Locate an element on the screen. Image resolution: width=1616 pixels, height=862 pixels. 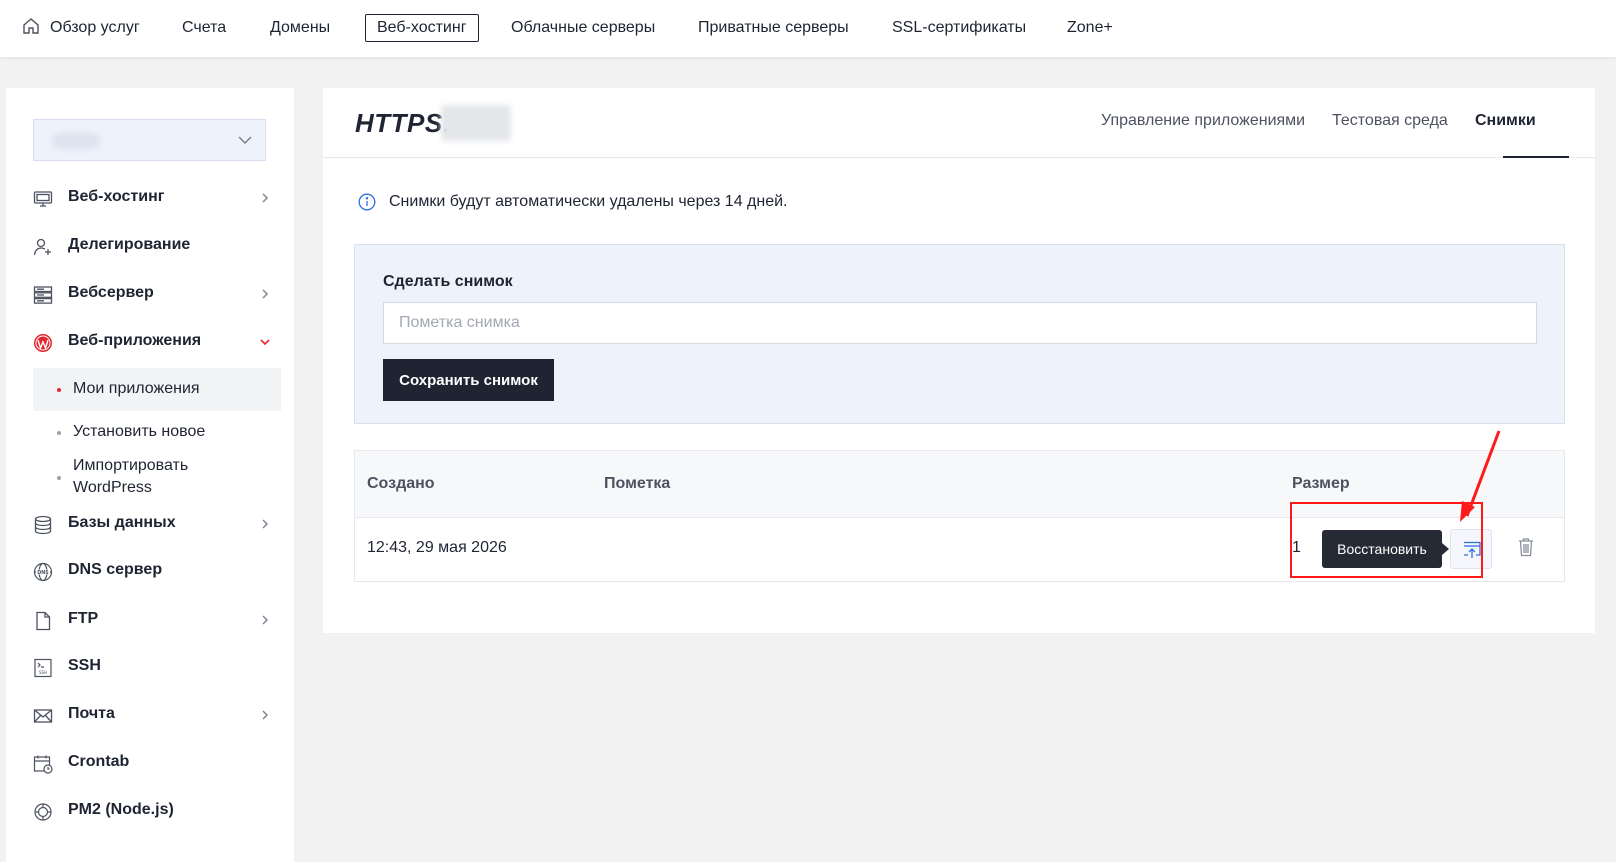
user-plus-icon is located at coordinates (42, 247).